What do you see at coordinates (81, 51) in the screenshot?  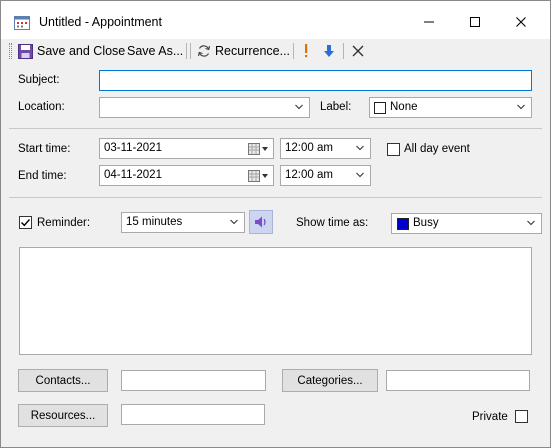 I see `save-and-close-label: Save and Close` at bounding box center [81, 51].